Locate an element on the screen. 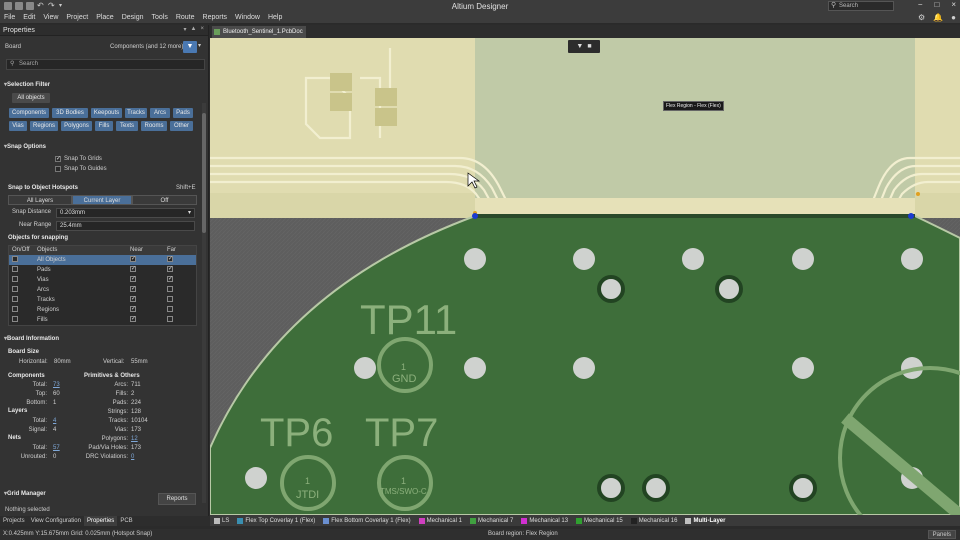  snap-to-grids-checkbox: ✓ is located at coordinates (58, 159).